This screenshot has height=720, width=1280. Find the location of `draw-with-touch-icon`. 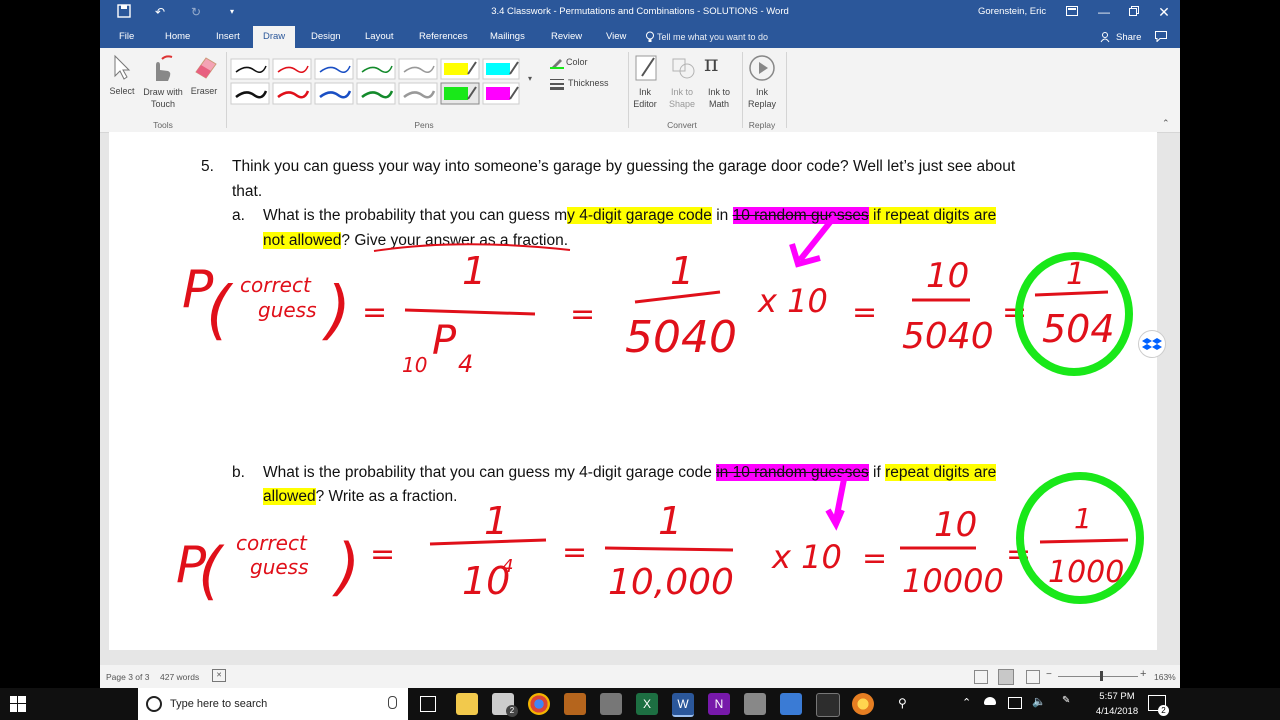

draw-with-touch-icon is located at coordinates (161, 70).